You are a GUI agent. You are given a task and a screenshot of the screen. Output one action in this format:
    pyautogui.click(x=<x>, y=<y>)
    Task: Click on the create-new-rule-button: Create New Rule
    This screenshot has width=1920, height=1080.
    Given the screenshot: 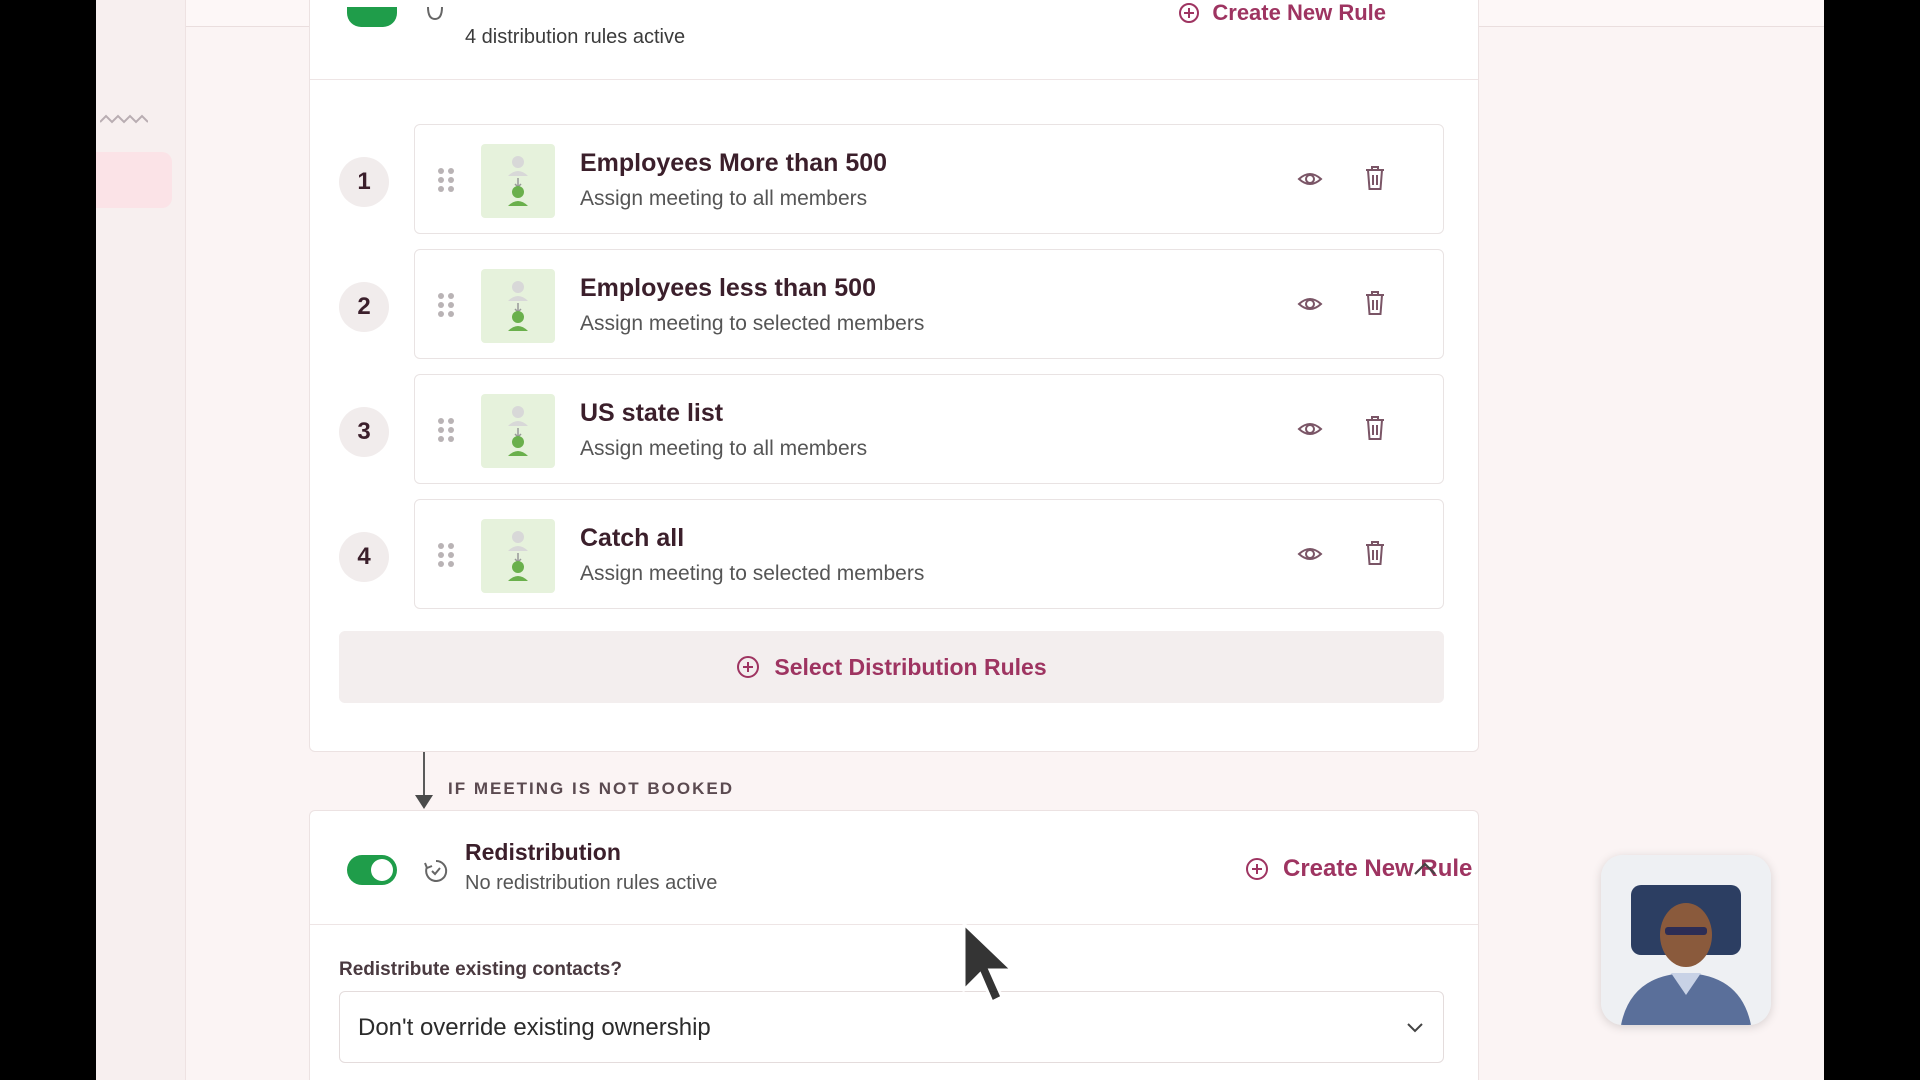 What is the action you would take?
    pyautogui.click(x=1358, y=869)
    